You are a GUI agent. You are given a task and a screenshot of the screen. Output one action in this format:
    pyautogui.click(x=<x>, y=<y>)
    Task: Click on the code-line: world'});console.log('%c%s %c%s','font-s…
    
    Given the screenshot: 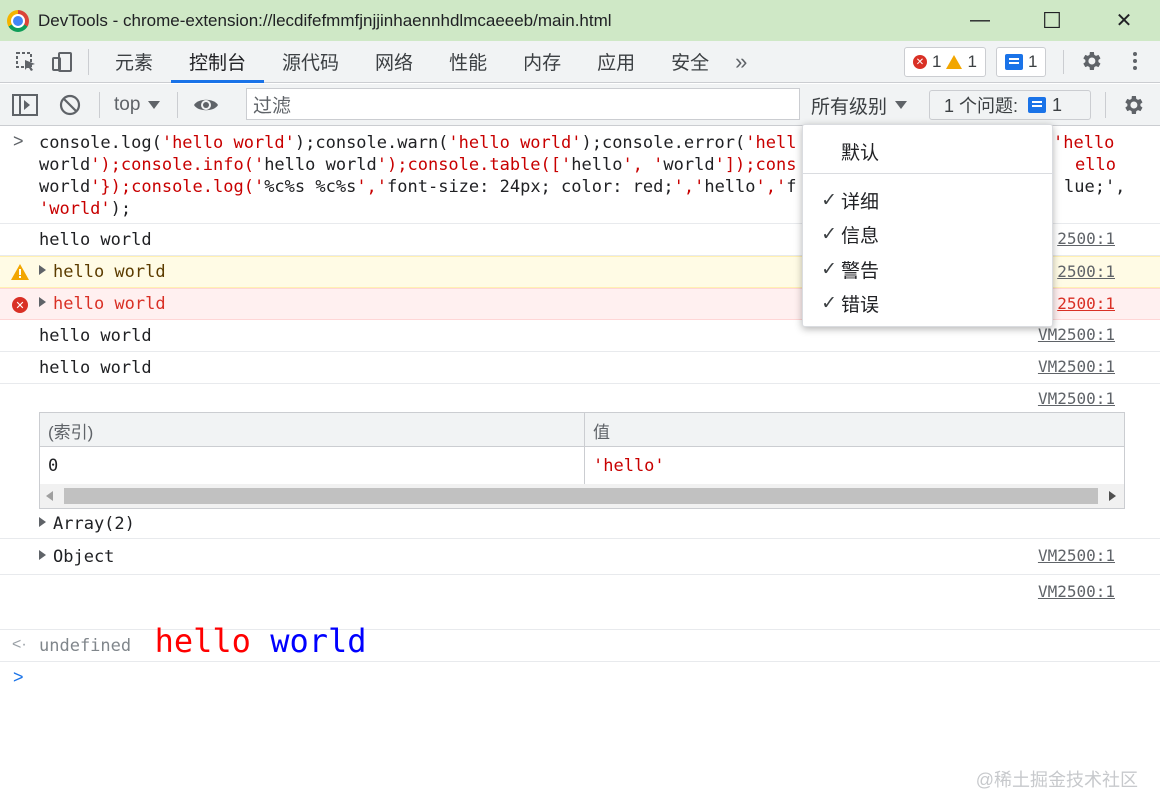 What is the action you would take?
    pyautogui.click(x=418, y=187)
    